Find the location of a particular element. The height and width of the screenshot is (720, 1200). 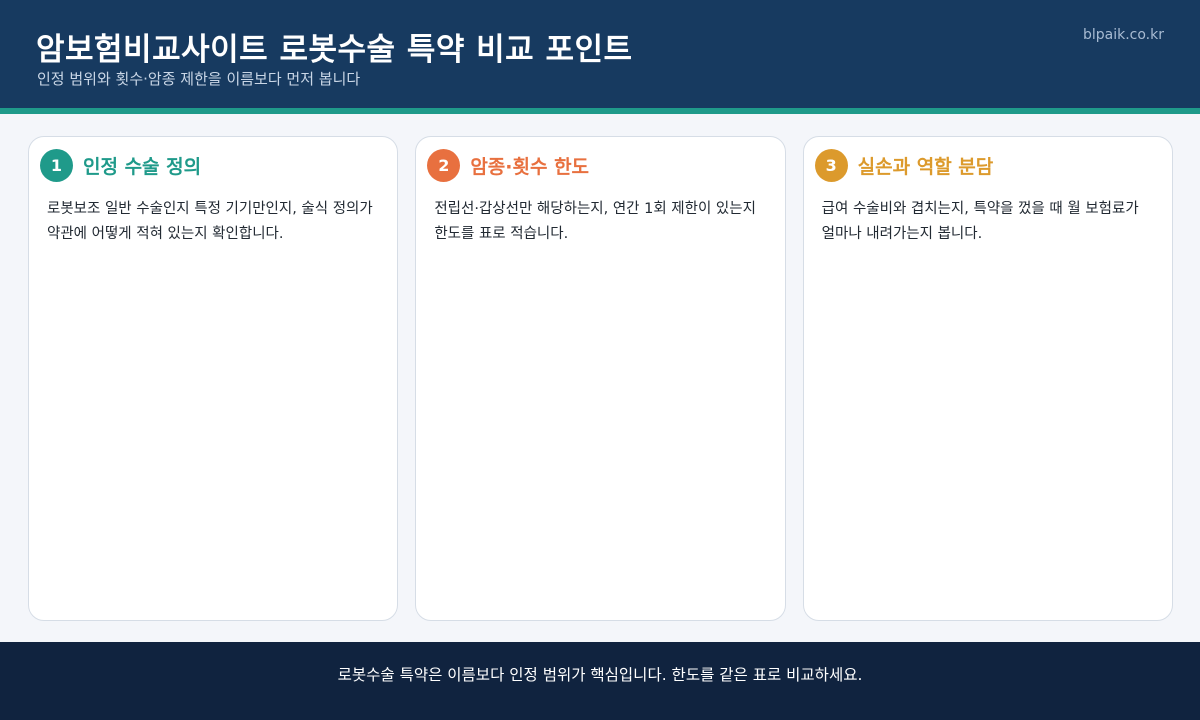

page-title: 암보험비교사이트 로봇수술 특약 비교 포인트 is located at coordinates (334, 50).